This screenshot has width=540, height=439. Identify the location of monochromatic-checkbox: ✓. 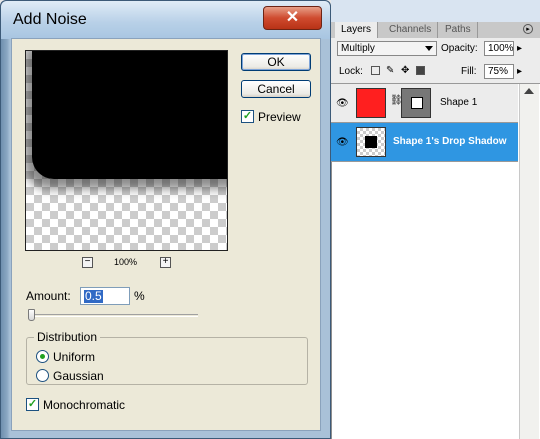
(32, 404).